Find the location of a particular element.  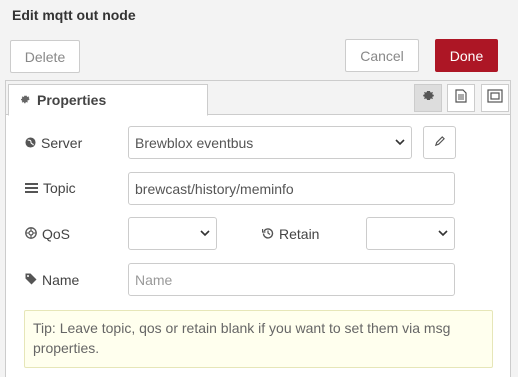

appearance-icon is located at coordinates (495, 98).